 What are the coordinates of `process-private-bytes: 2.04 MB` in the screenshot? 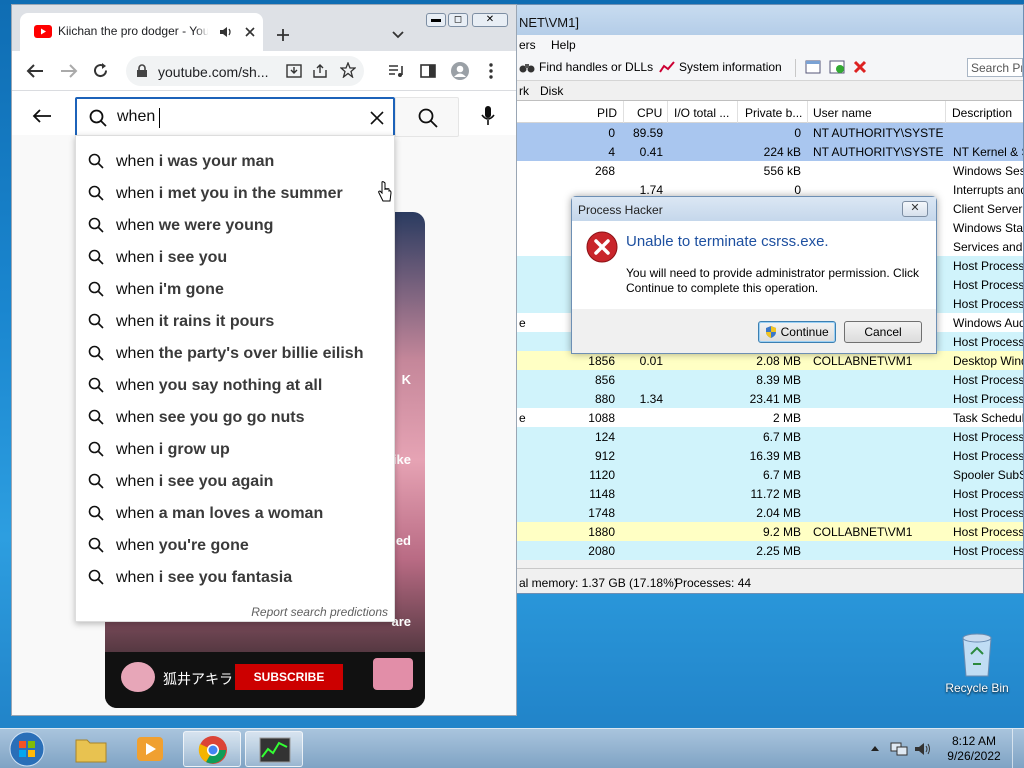 It's located at (778, 513).